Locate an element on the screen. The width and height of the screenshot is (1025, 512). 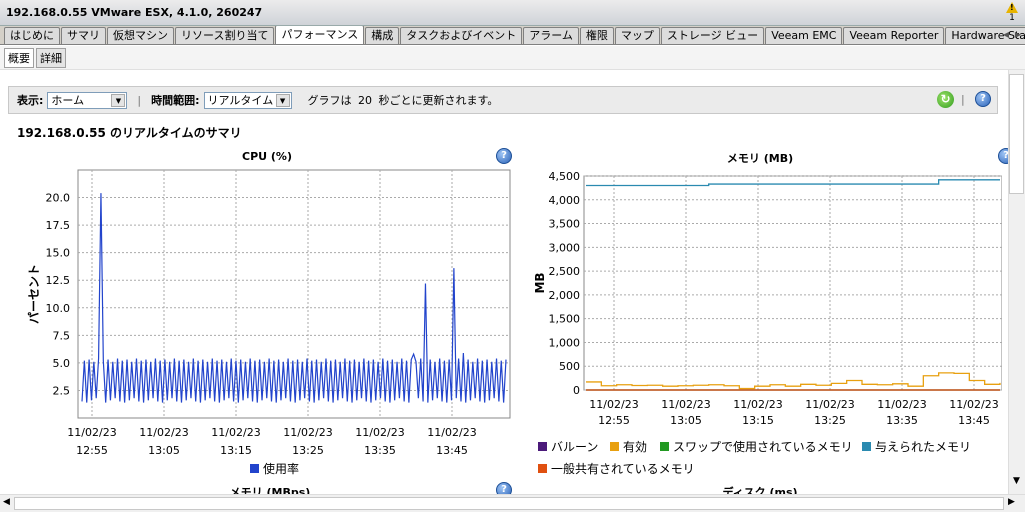
help-icon: ? is located at coordinates (983, 99).